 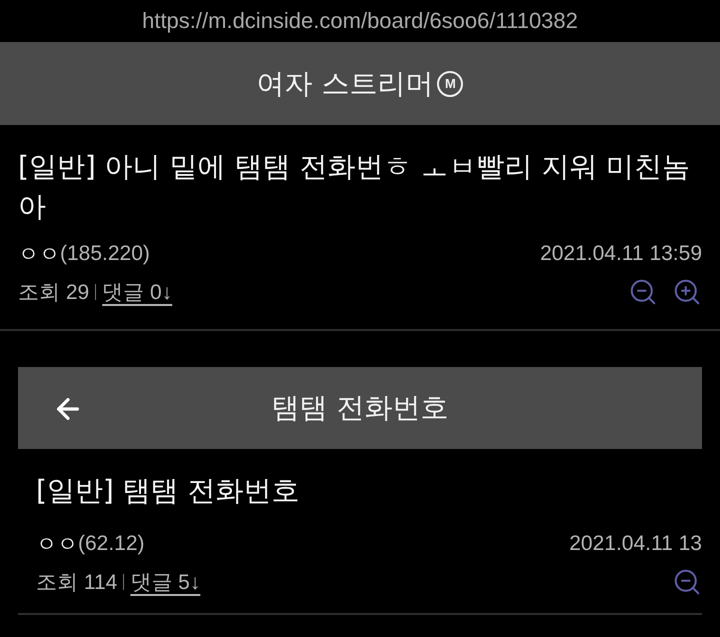 What do you see at coordinates (450, 83) in the screenshot?
I see `minor-gallery-badge: M` at bounding box center [450, 83].